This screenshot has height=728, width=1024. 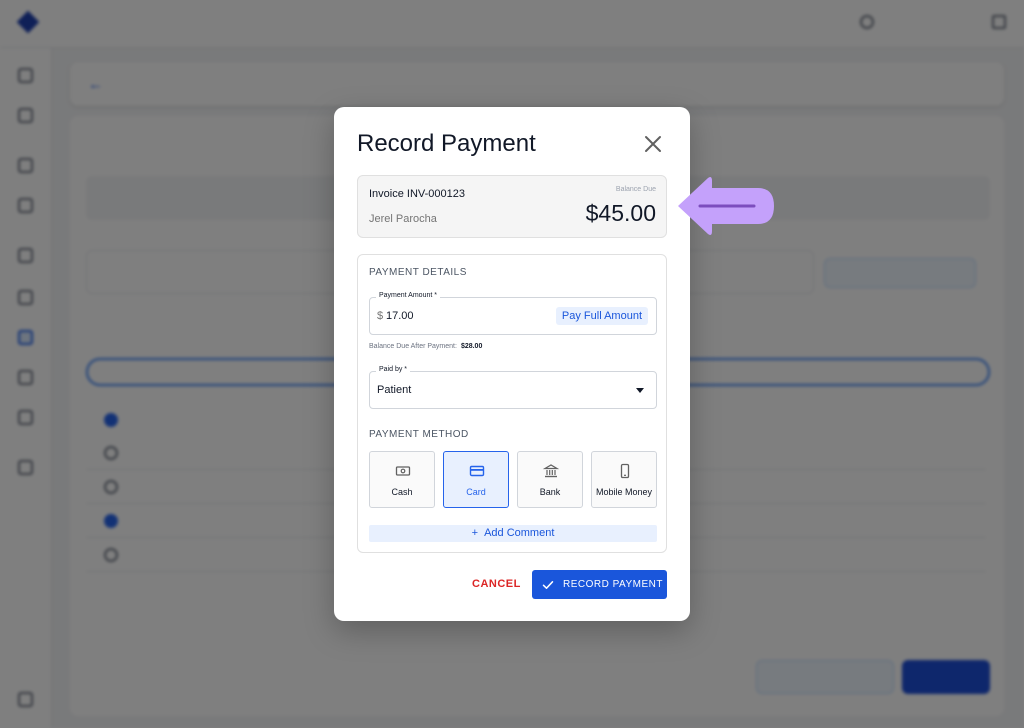 I want to click on payment-method-bank: Bank, so click(x=550, y=479).